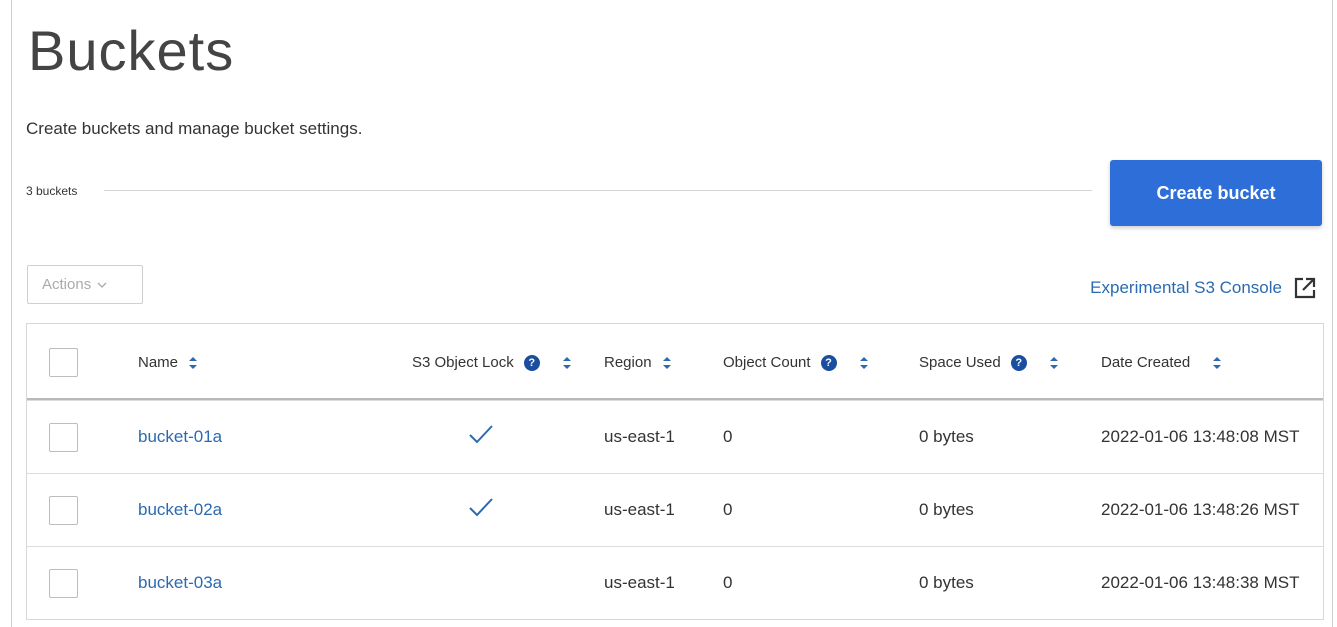 This screenshot has width=1337, height=627. I want to click on column-header-region: Region, so click(638, 362).